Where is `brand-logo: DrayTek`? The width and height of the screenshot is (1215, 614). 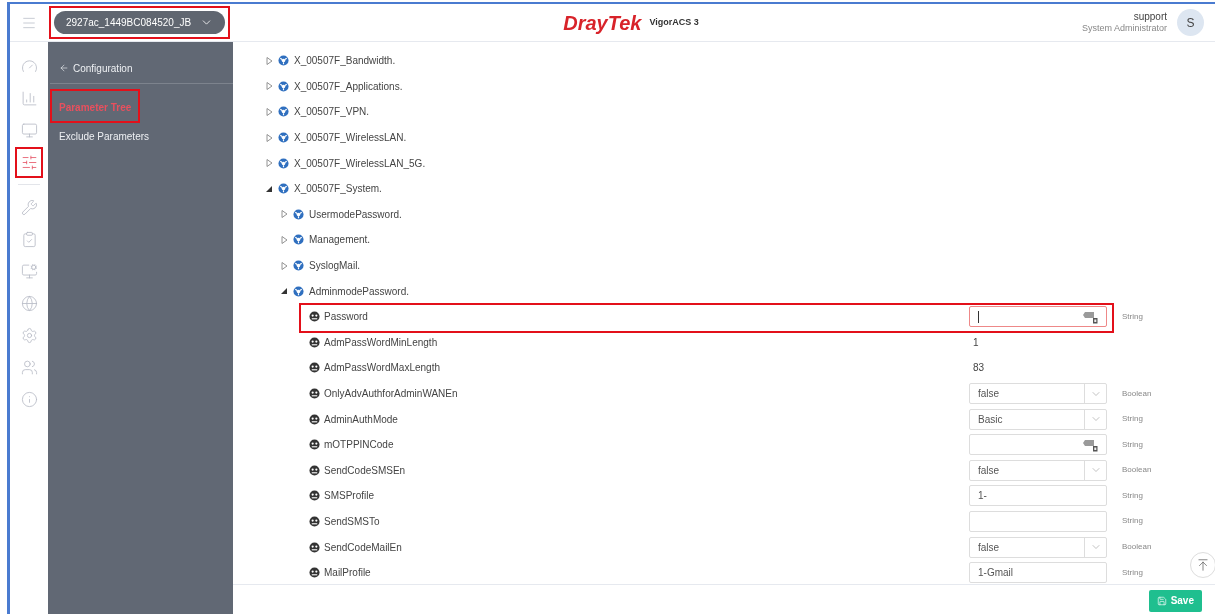
brand-logo: DrayTek is located at coordinates (602, 22).